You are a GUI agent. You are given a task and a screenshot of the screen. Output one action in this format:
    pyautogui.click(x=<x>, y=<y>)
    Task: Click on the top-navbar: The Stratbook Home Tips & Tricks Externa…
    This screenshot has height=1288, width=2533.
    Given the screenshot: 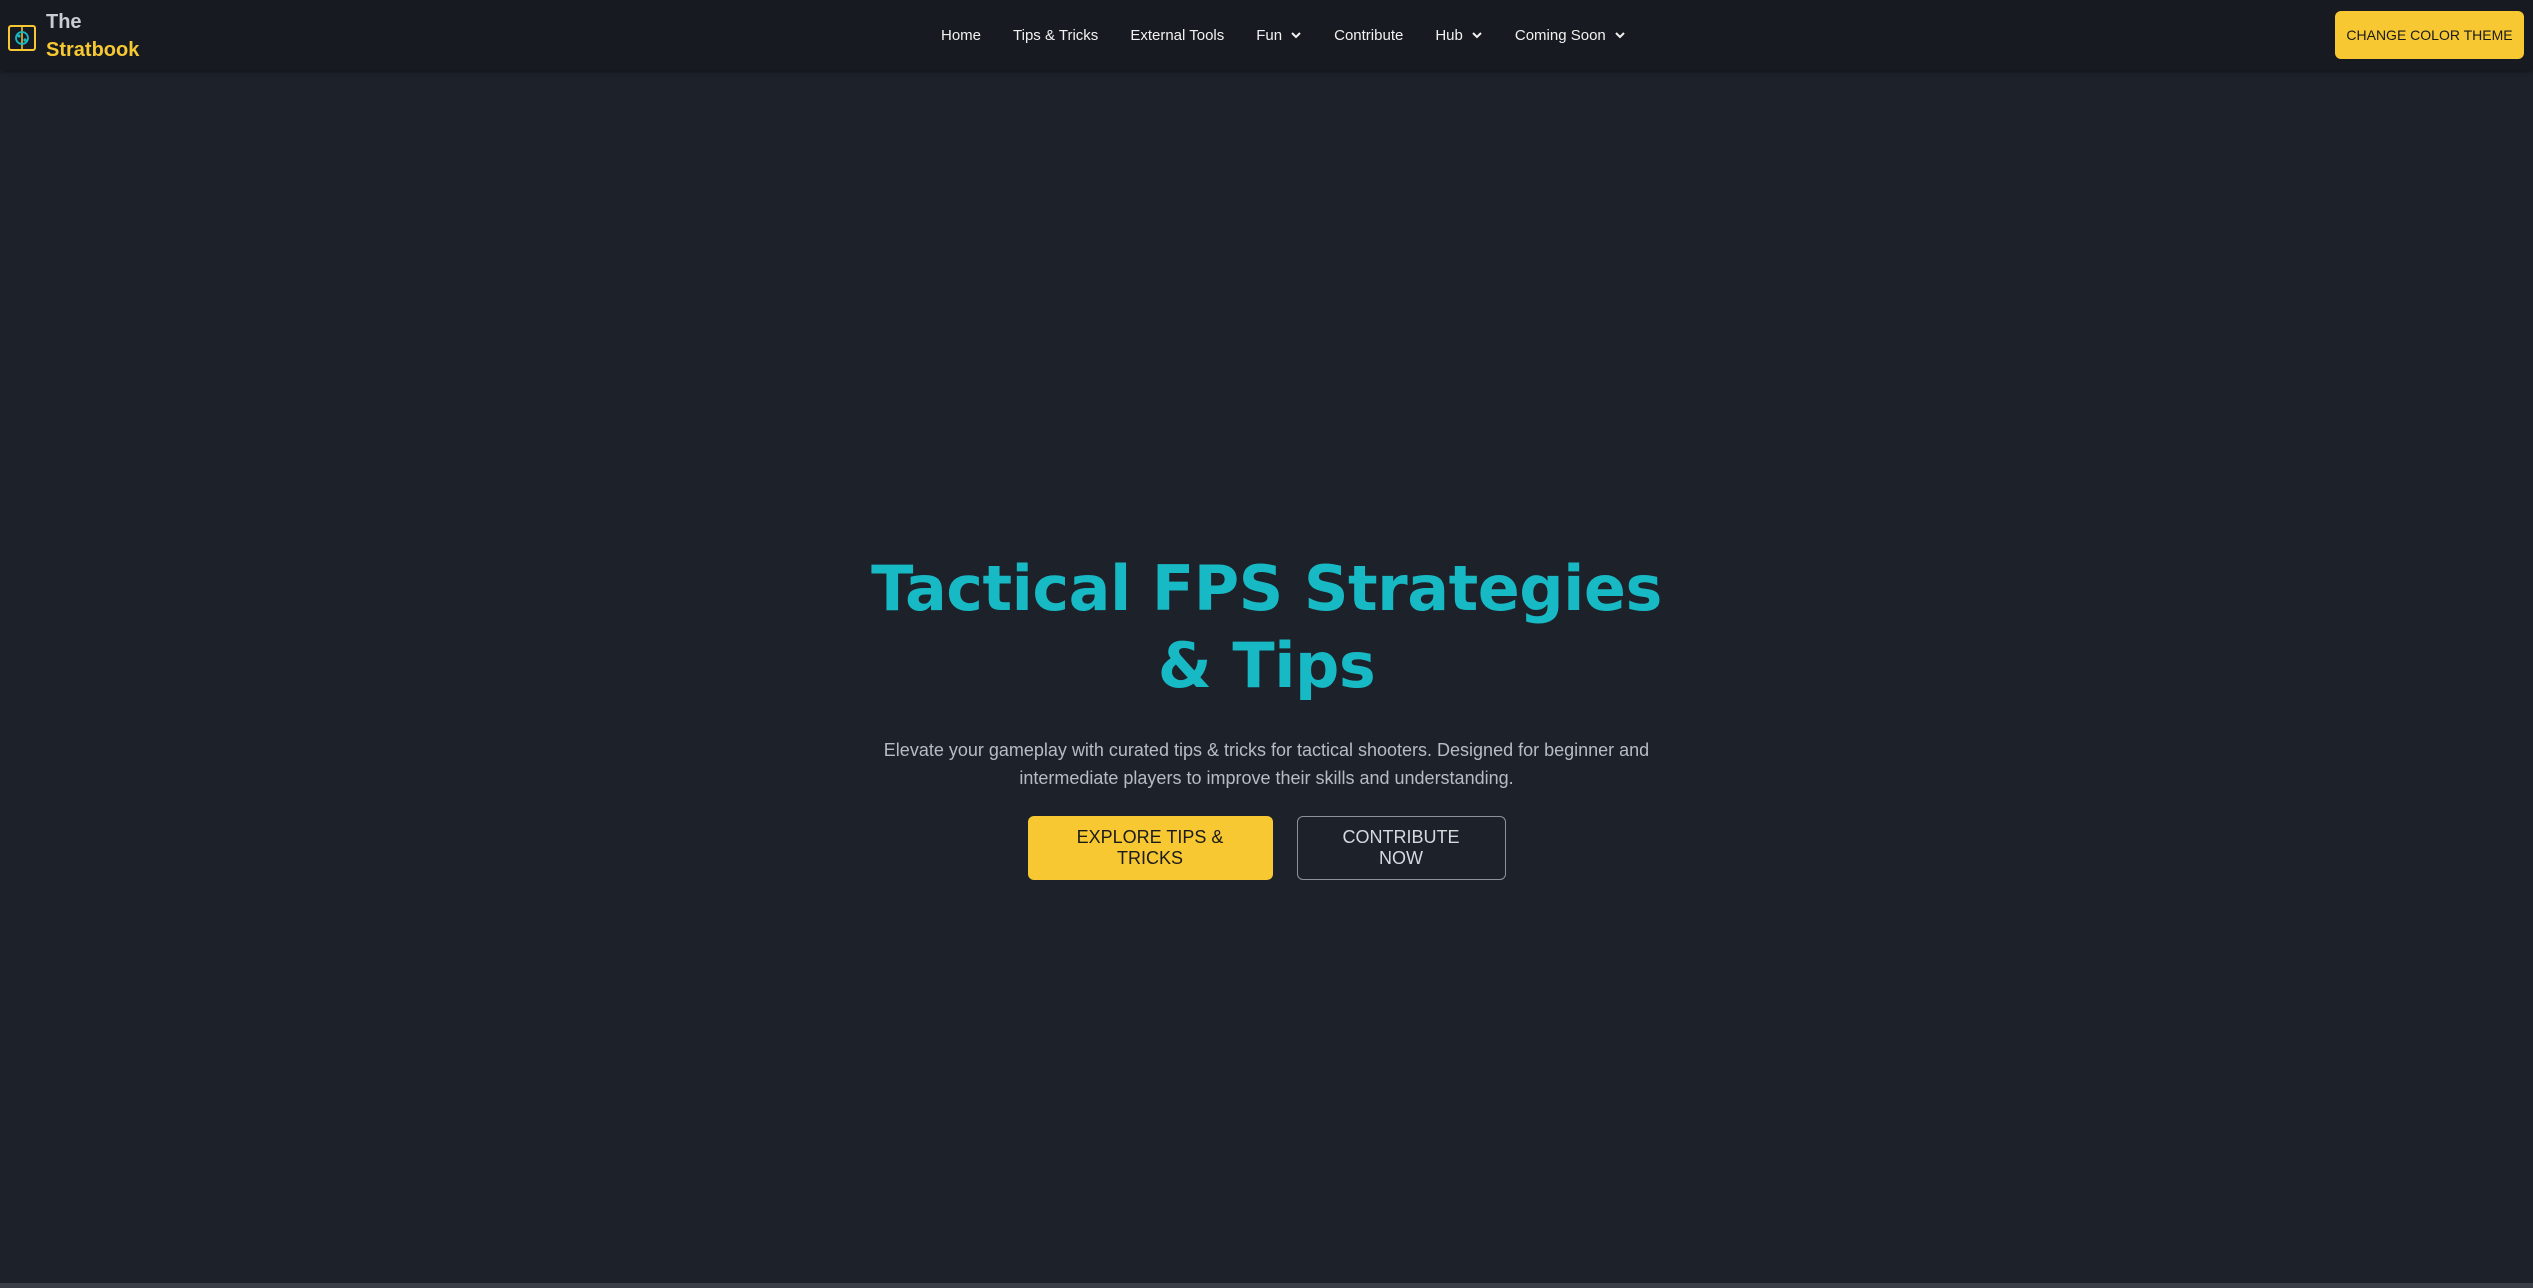 What is the action you would take?
    pyautogui.click(x=1266, y=35)
    